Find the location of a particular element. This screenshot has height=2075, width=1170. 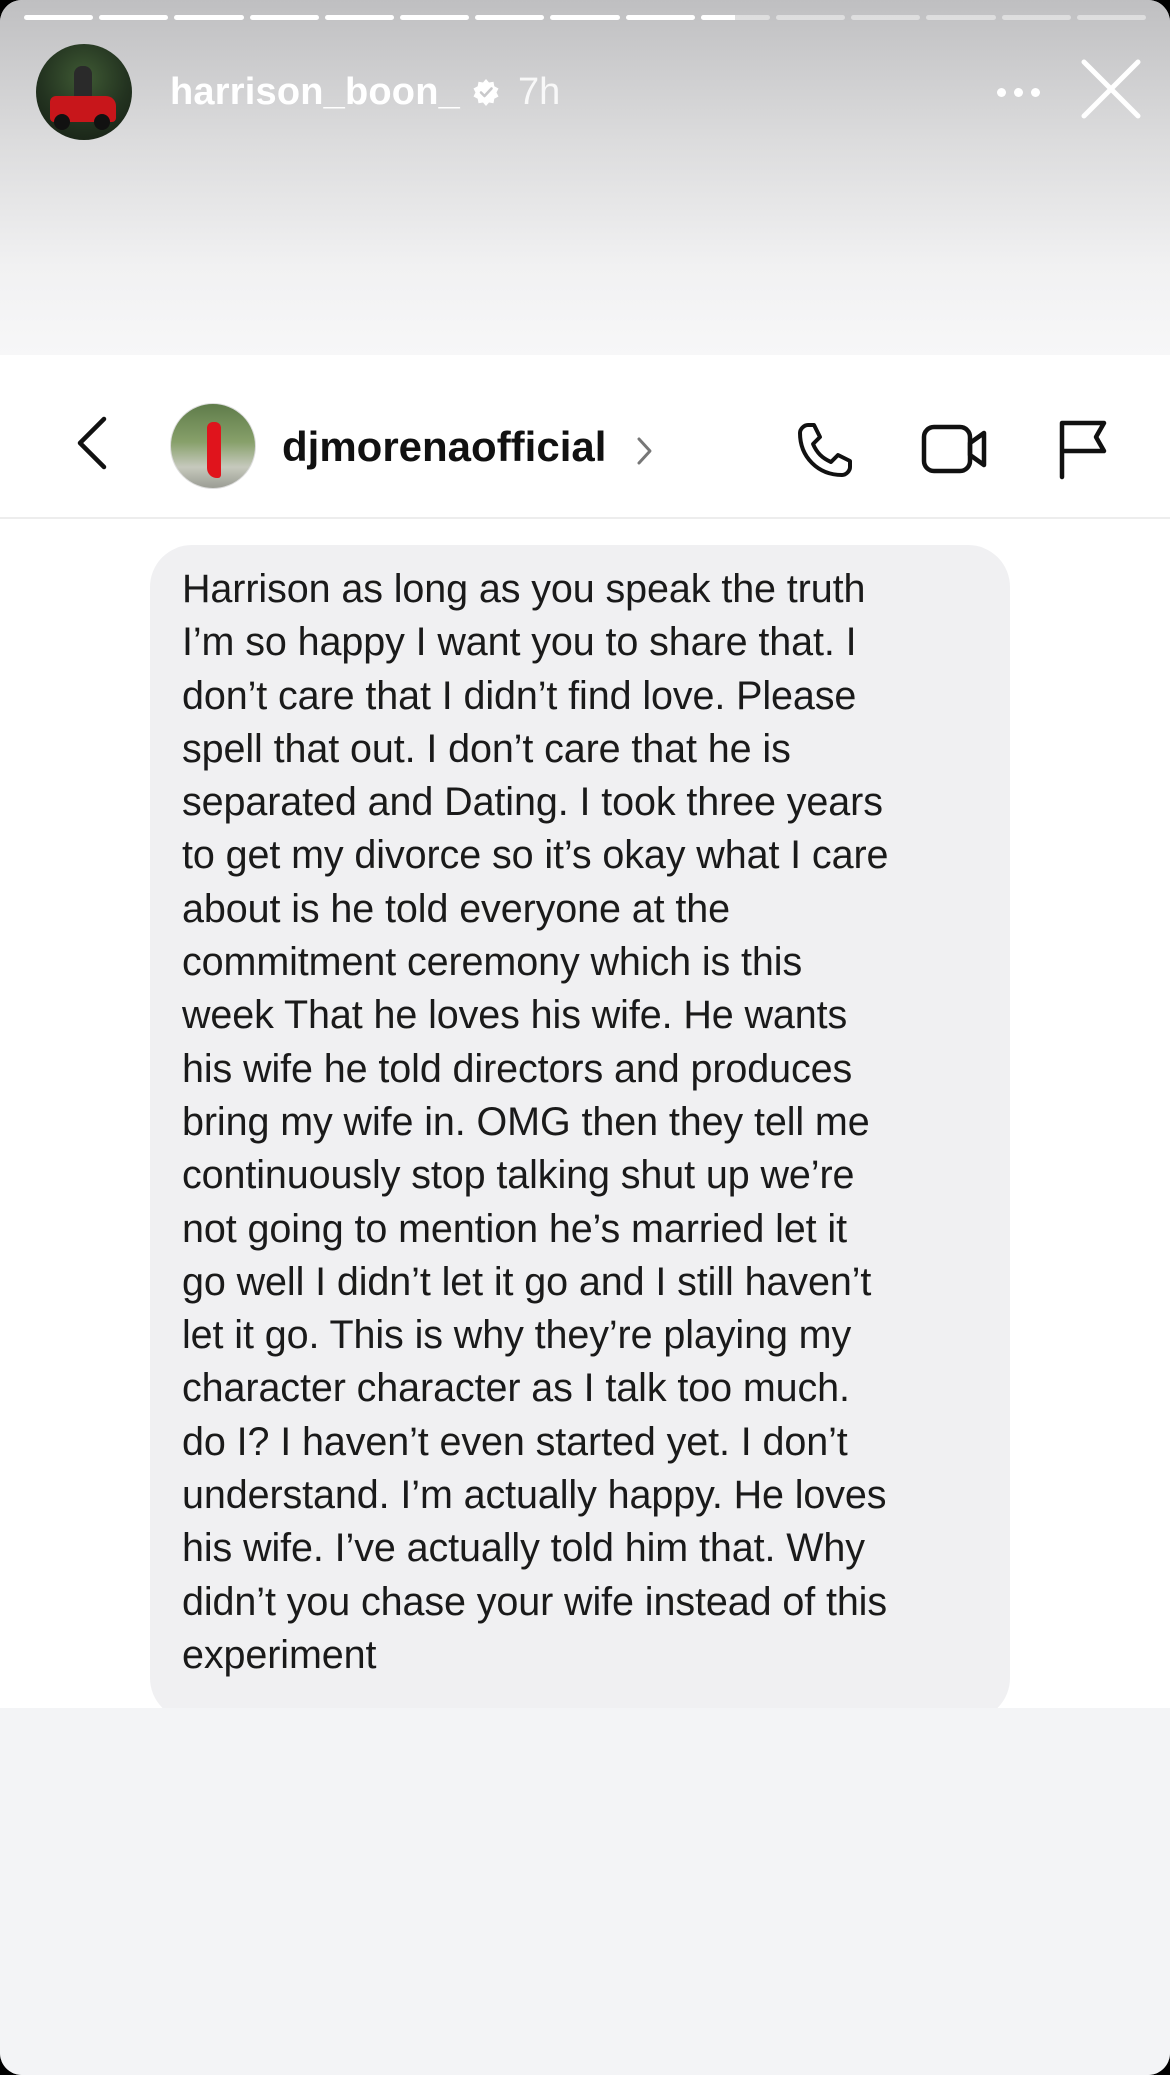

story-progress-bar is located at coordinates (585, 17).